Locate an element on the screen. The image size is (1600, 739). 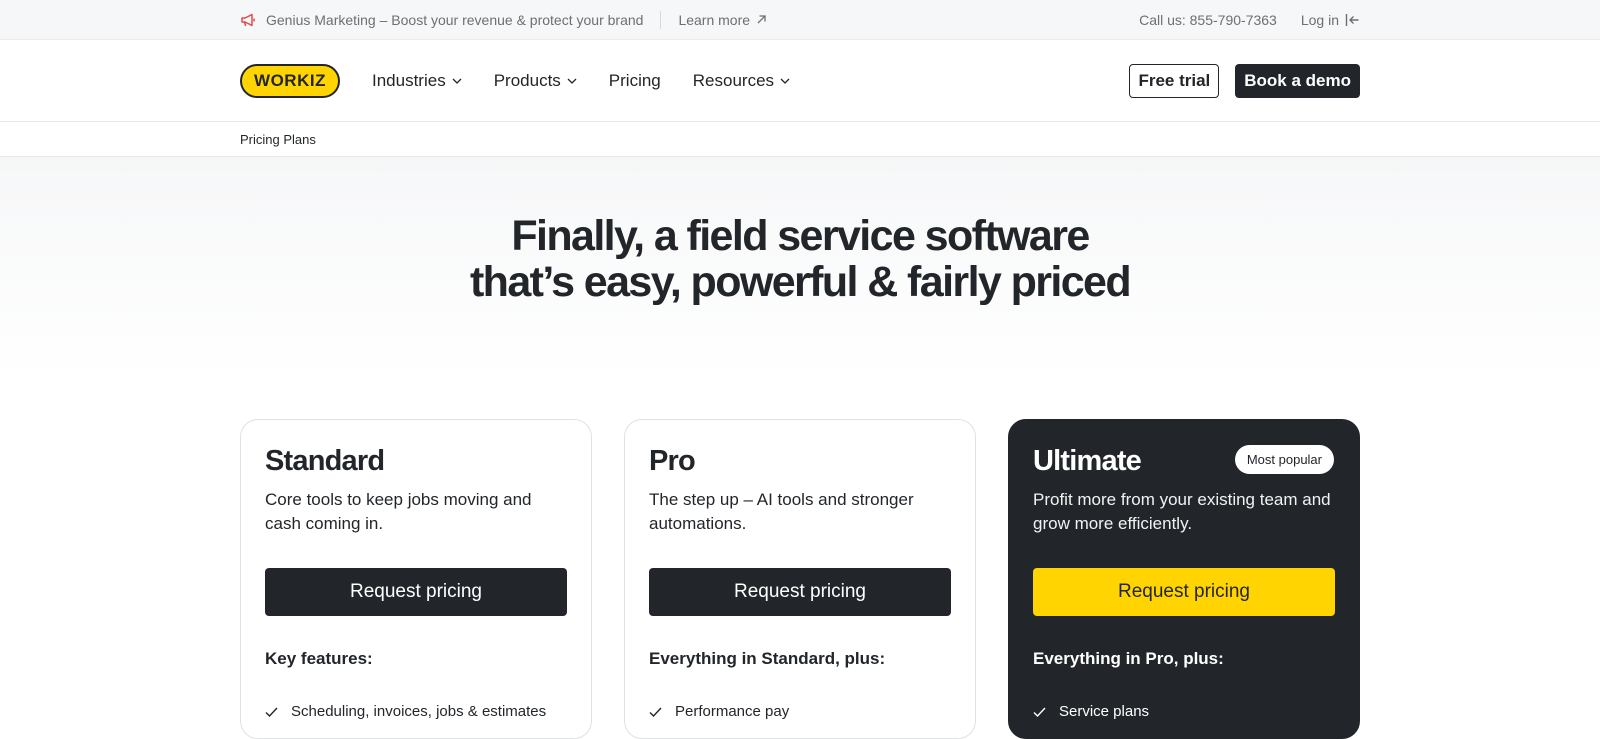
nav-item-industries: Industries is located at coordinates (417, 81).